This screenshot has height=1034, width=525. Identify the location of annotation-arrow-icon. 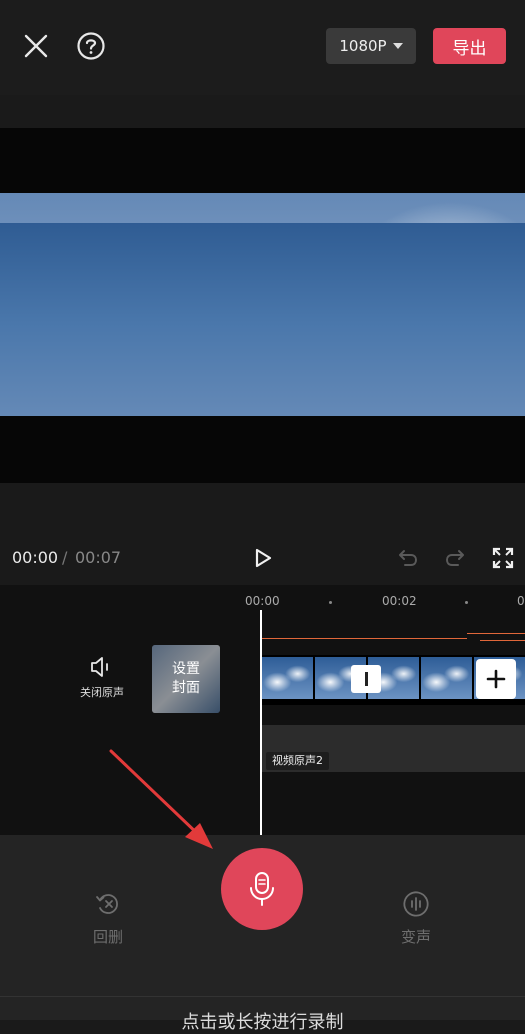
(161, 799).